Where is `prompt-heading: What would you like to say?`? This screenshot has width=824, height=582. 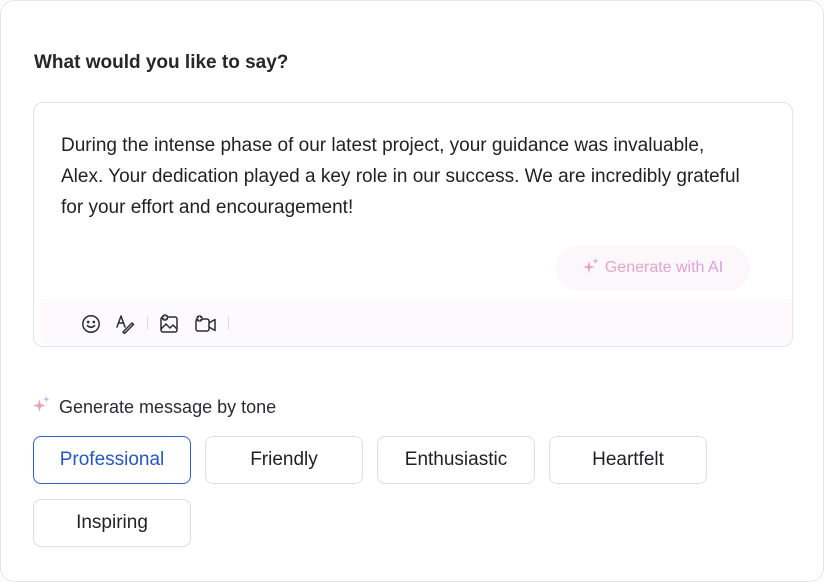
prompt-heading: What would you like to say? is located at coordinates (161, 62).